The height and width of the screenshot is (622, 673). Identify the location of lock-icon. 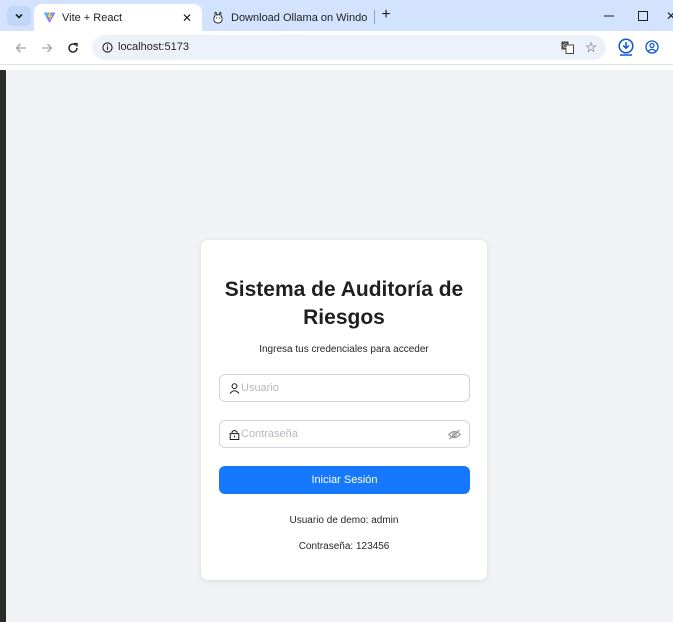
(234, 434).